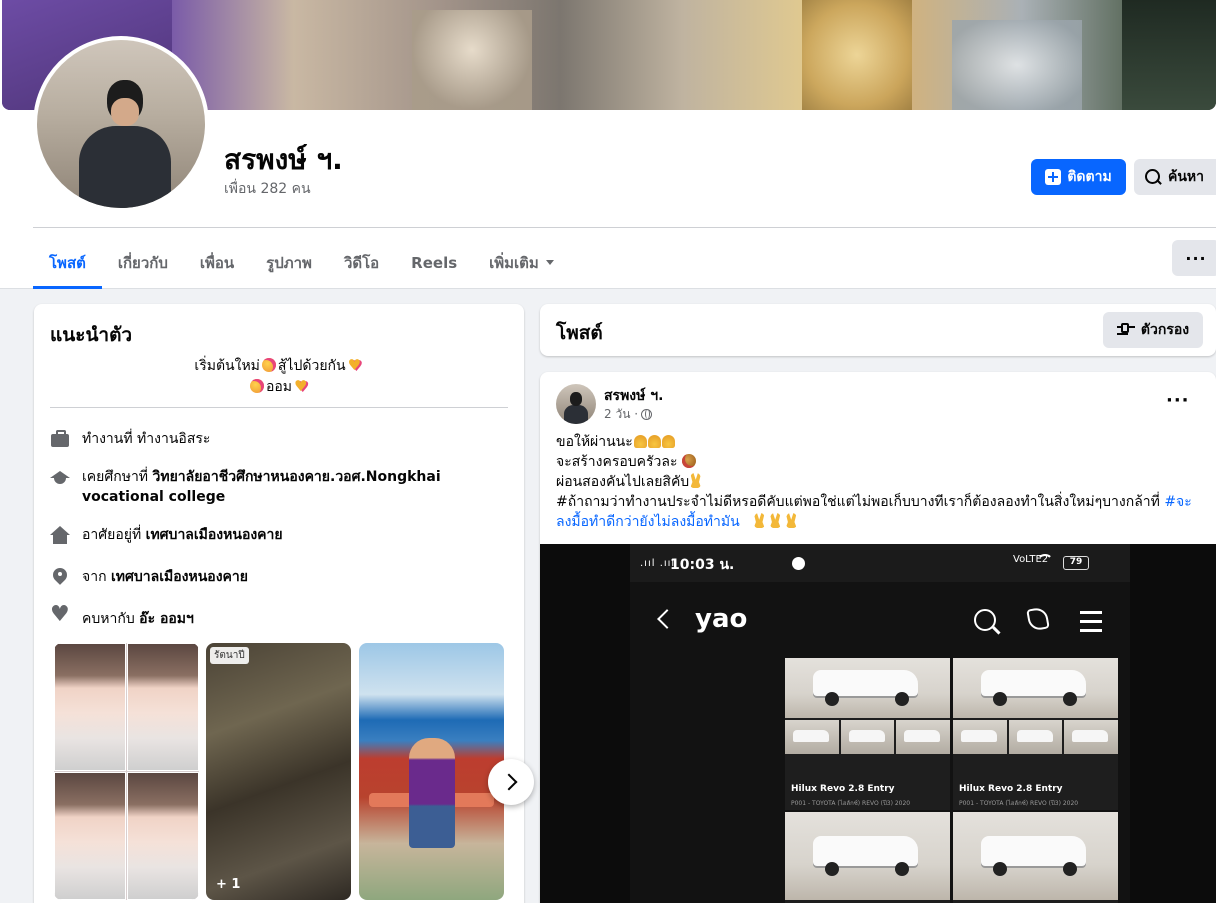  Describe the element at coordinates (60, 577) in the screenshot. I see `location-pin-icon` at that location.